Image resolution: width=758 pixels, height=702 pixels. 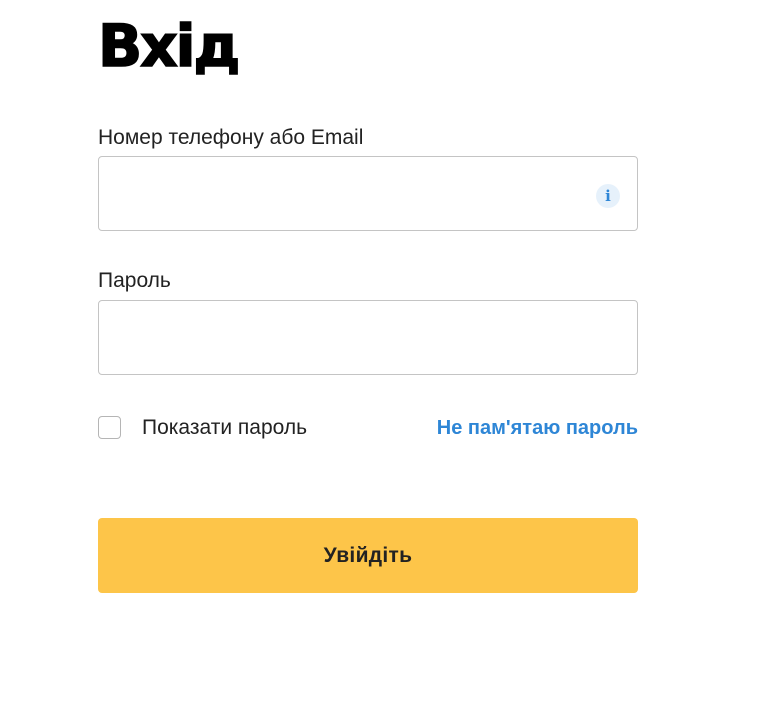 I want to click on page-title: Вхід, so click(x=169, y=46).